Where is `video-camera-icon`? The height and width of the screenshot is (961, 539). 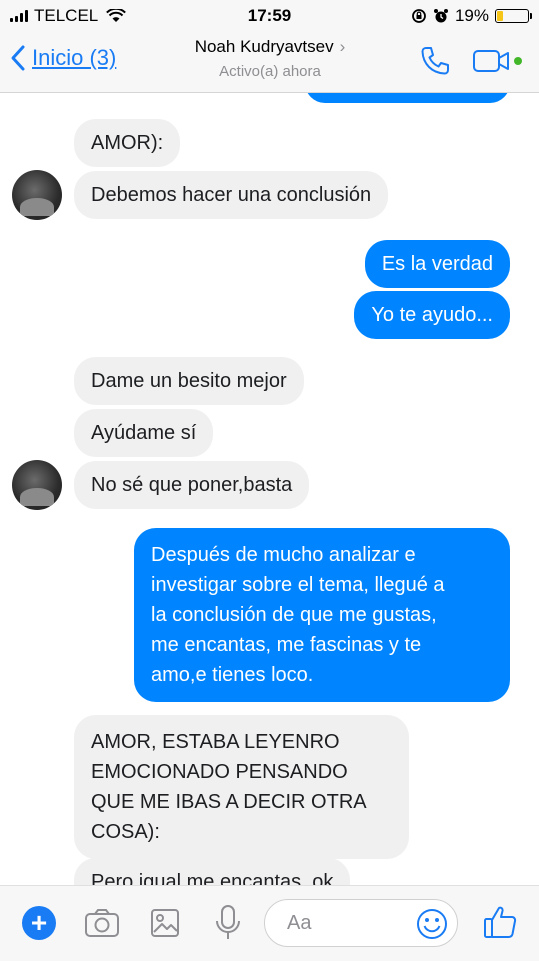 video-camera-icon is located at coordinates (492, 61).